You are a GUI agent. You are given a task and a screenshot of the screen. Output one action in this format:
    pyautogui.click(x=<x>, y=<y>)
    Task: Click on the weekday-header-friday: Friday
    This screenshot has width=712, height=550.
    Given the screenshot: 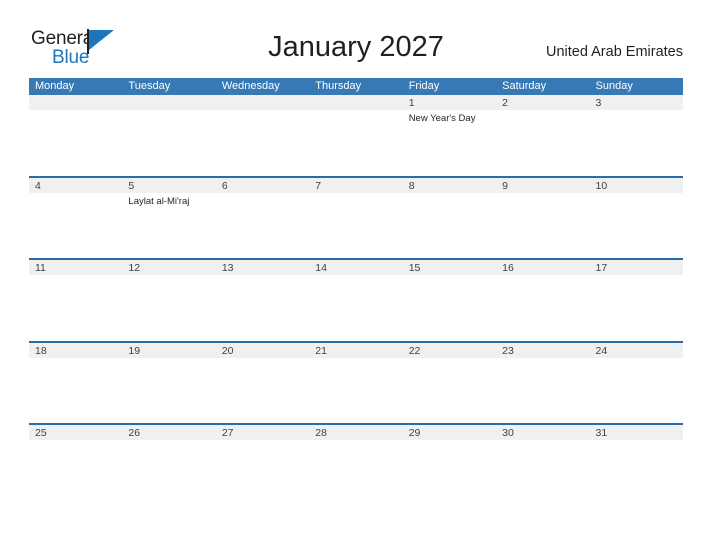 What is the action you would take?
    pyautogui.click(x=424, y=86)
    